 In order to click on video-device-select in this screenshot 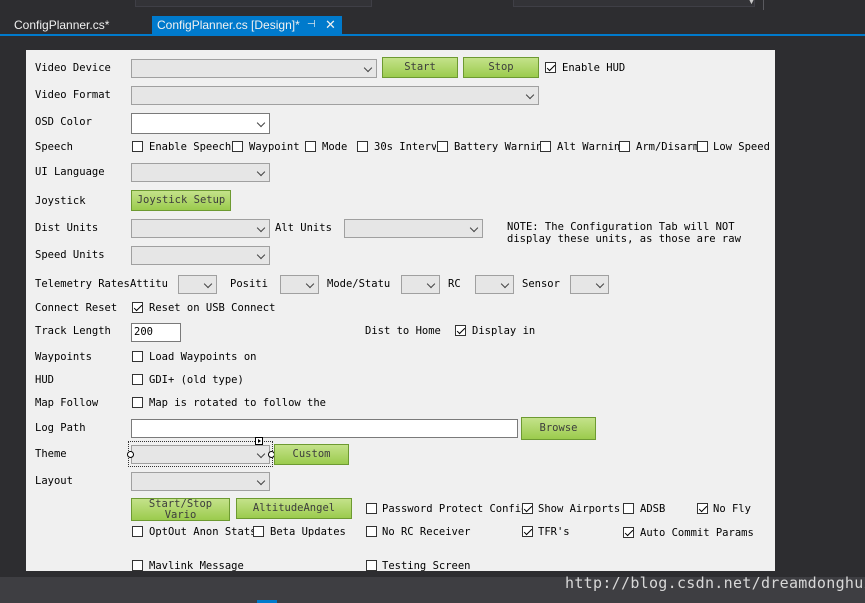, I will do `click(254, 68)`.